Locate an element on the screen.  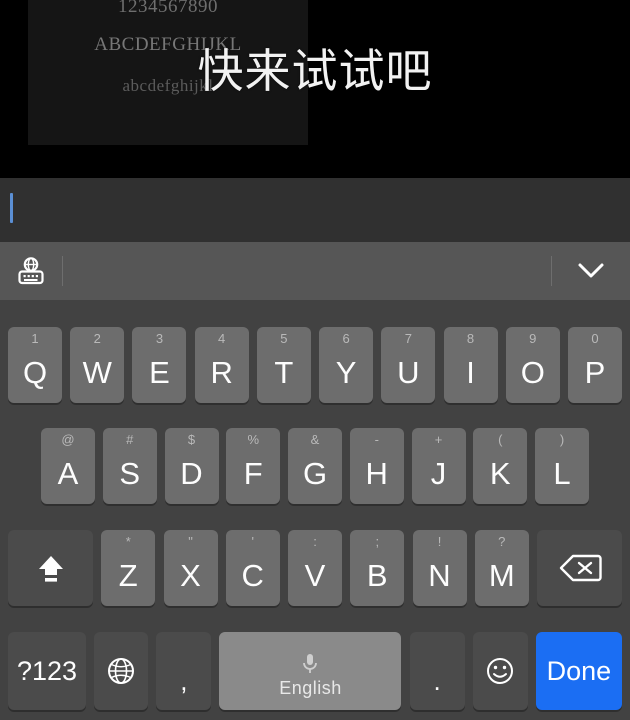
key-n: ! N is located at coordinates (439, 568).